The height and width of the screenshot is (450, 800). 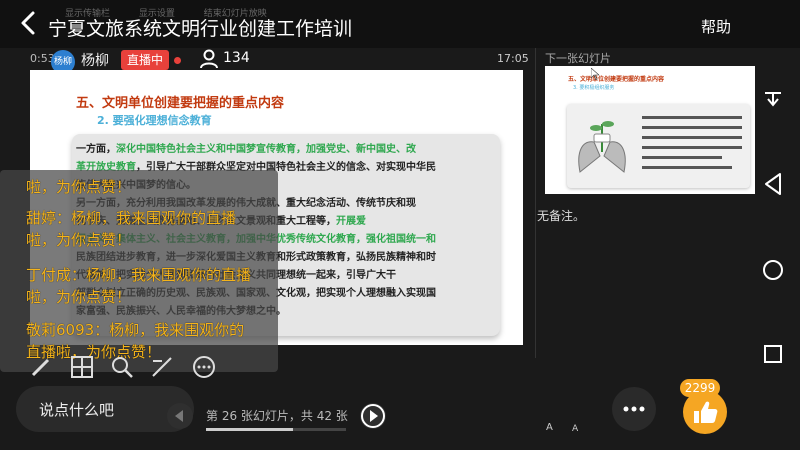 What do you see at coordinates (595, 74) in the screenshot?
I see `mouse-cursor-icon` at bounding box center [595, 74].